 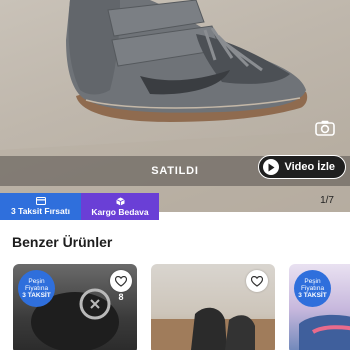 I want to click on watch-video-button: Video İzle, so click(x=302, y=167).